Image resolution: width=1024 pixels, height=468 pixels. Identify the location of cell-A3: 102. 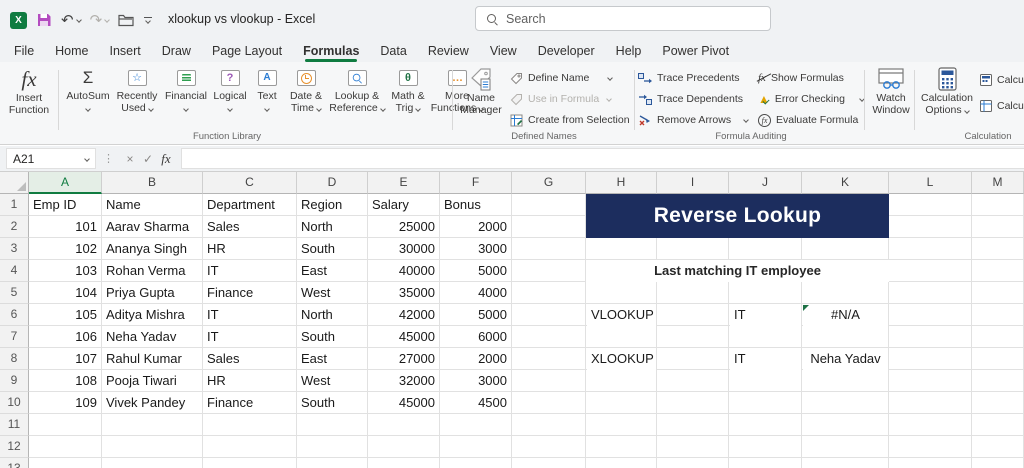
(65, 249).